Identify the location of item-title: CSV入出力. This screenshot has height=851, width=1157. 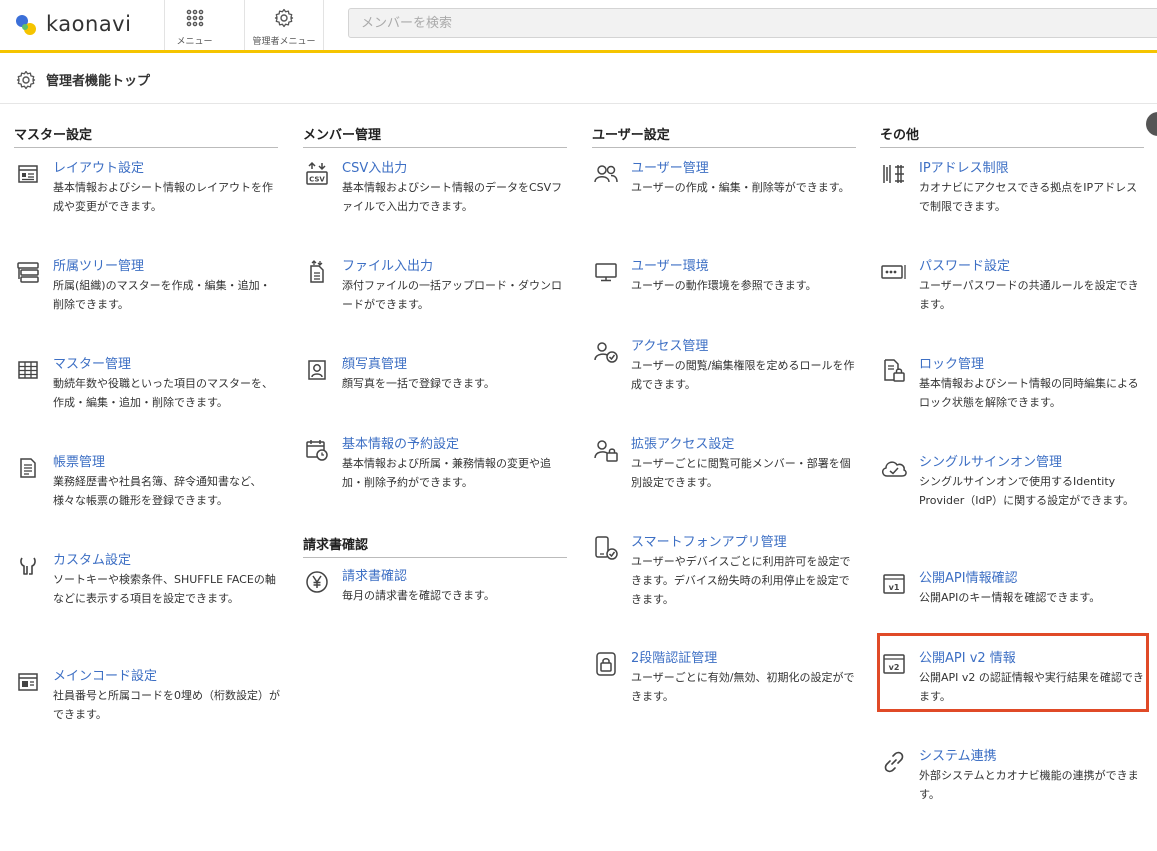
(456, 169).